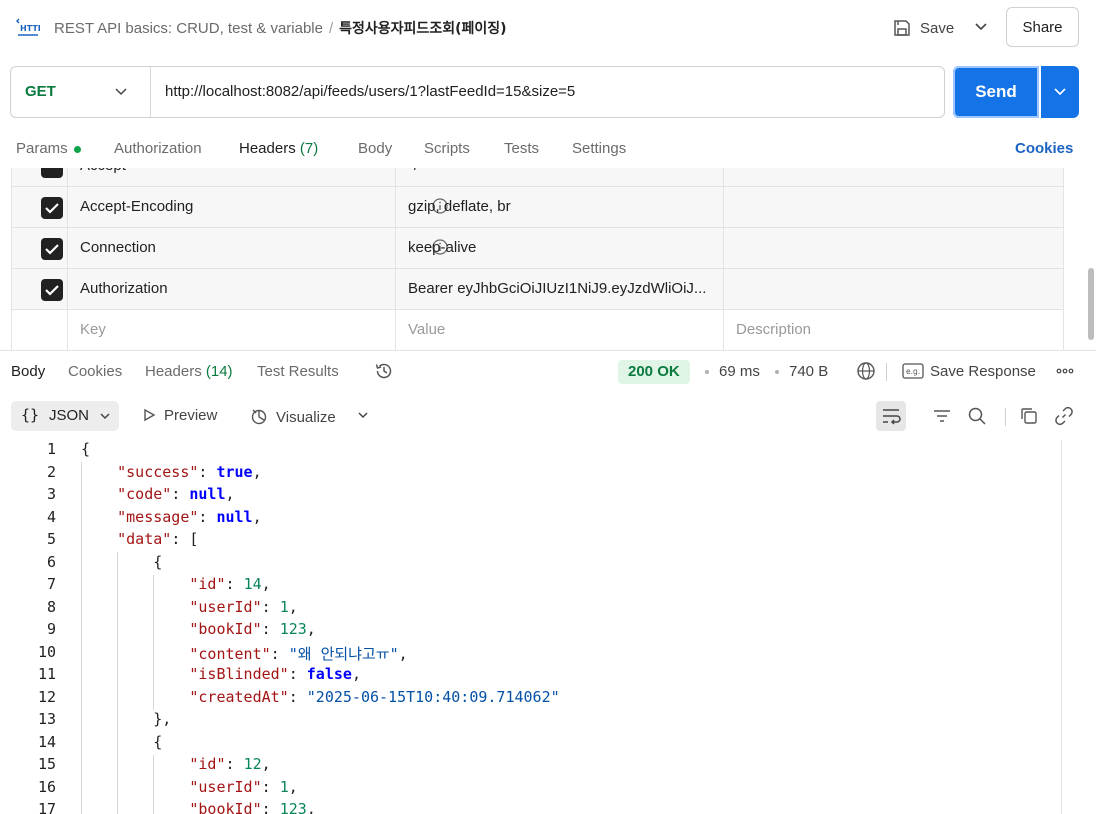 Image resolution: width=1096 pixels, height=814 pixels. I want to click on response-time: 69 ms, so click(739, 371).